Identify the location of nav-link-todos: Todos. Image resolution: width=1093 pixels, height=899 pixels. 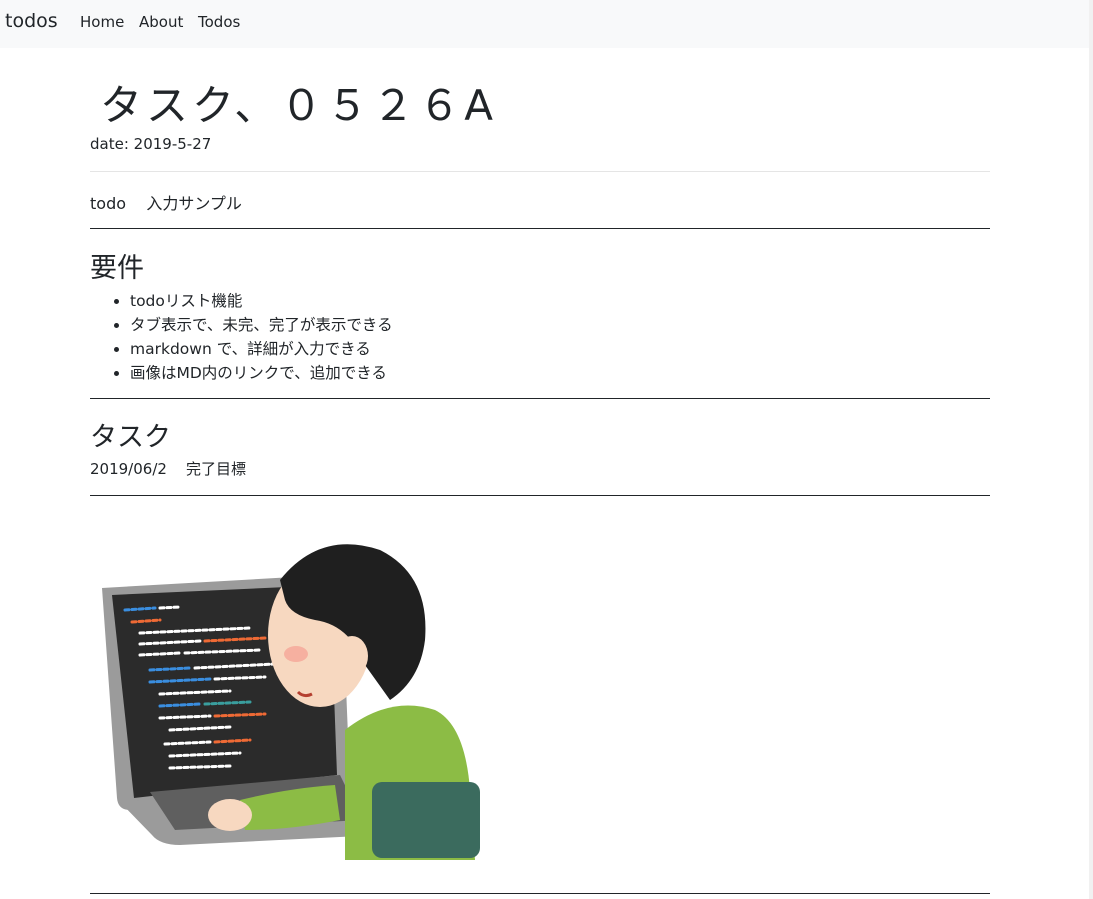
(219, 22).